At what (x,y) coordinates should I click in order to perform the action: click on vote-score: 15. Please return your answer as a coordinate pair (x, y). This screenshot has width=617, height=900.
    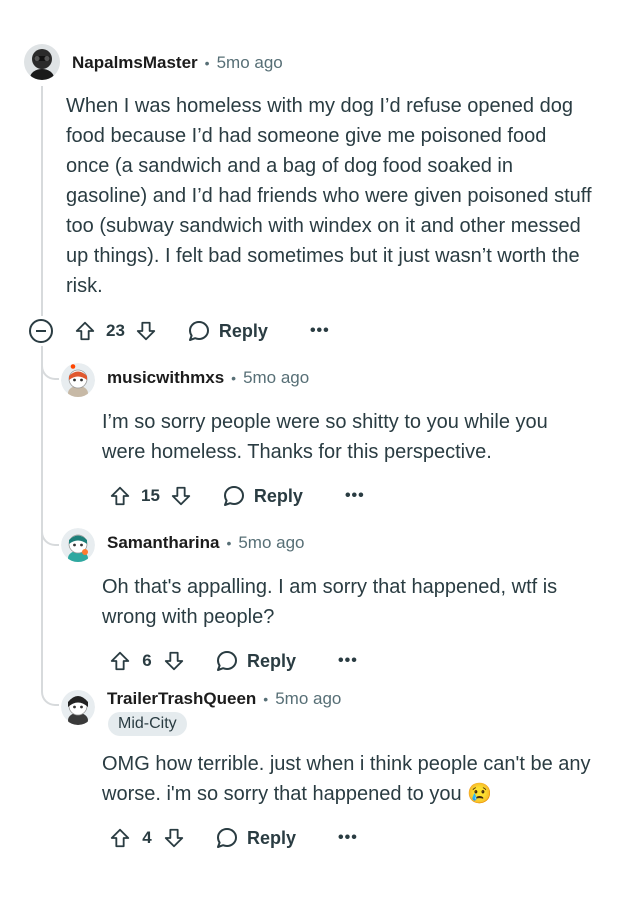
    Looking at the image, I should click on (150, 495).